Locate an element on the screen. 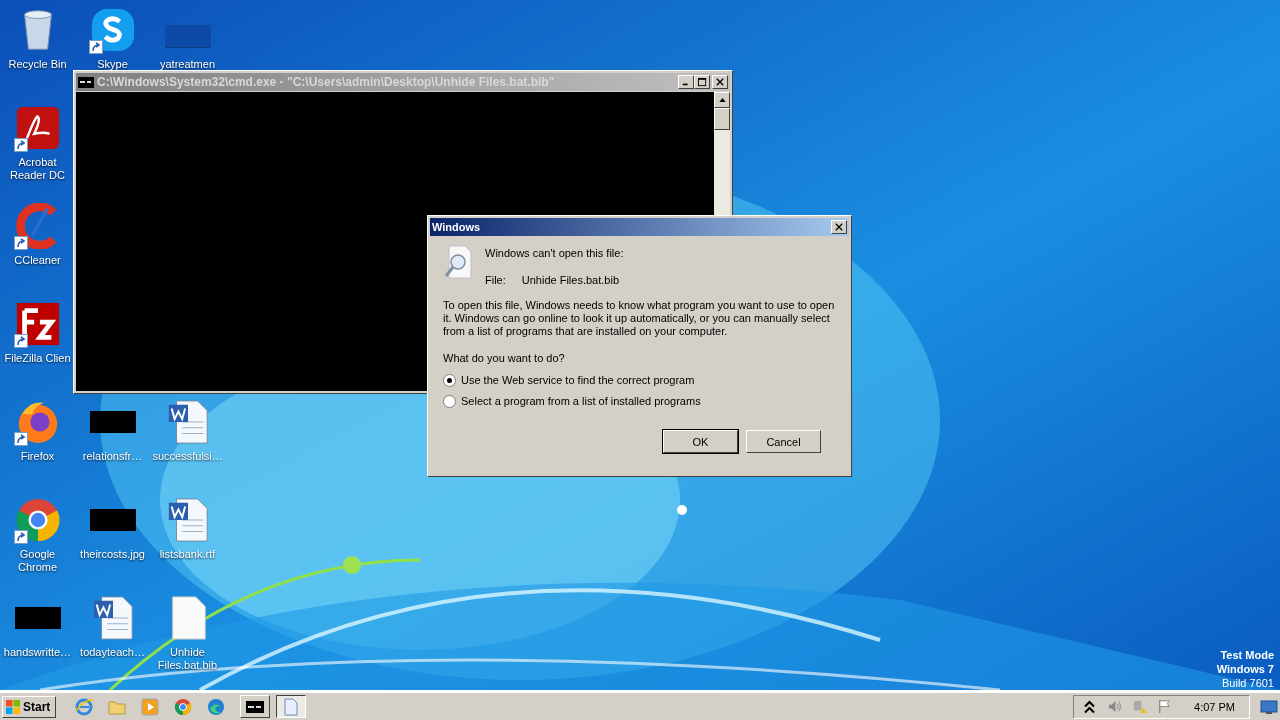 The height and width of the screenshot is (720, 1280). option-label: Select a program from a list of installed programs is located at coordinates (581, 401).